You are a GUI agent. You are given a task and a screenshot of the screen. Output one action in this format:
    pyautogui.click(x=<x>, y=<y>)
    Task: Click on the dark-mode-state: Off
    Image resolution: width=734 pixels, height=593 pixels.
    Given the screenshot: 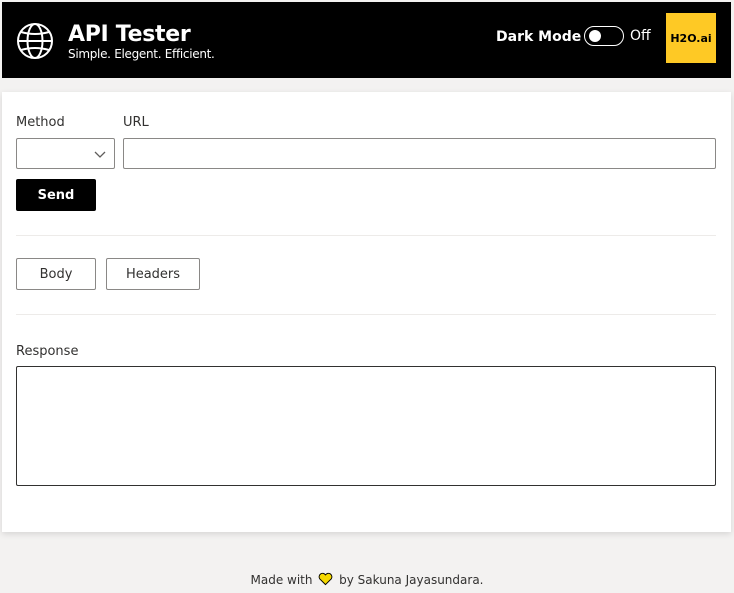 What is the action you would take?
    pyautogui.click(x=640, y=36)
    